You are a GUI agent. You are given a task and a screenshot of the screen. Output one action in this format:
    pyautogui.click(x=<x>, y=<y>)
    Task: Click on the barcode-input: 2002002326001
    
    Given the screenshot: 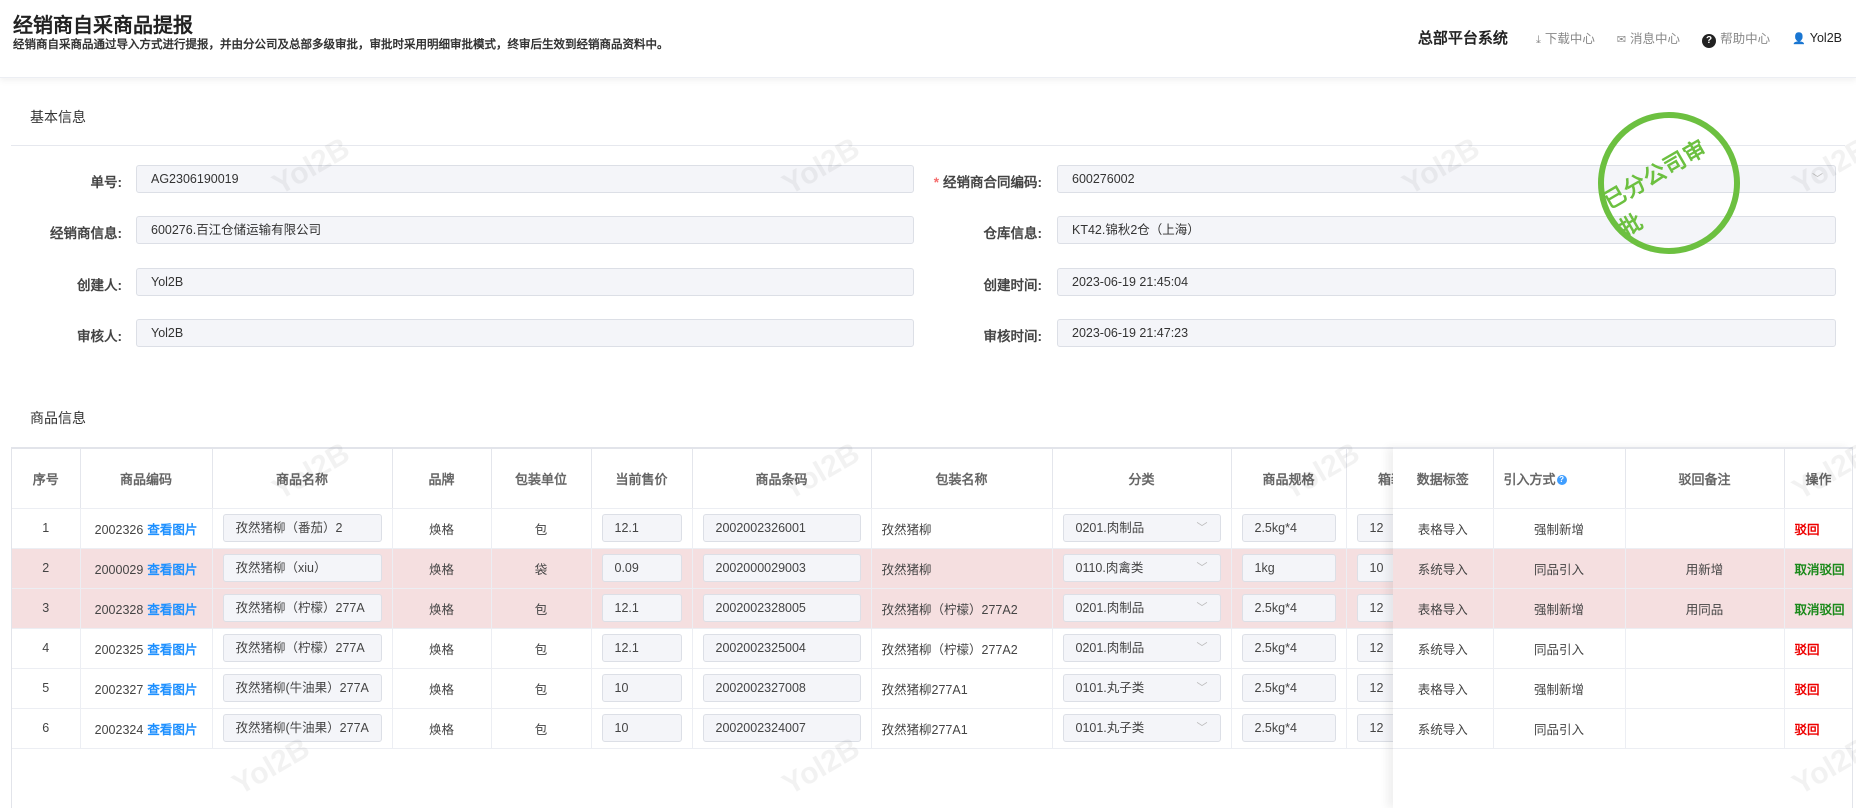 What is the action you would take?
    pyautogui.click(x=781, y=528)
    